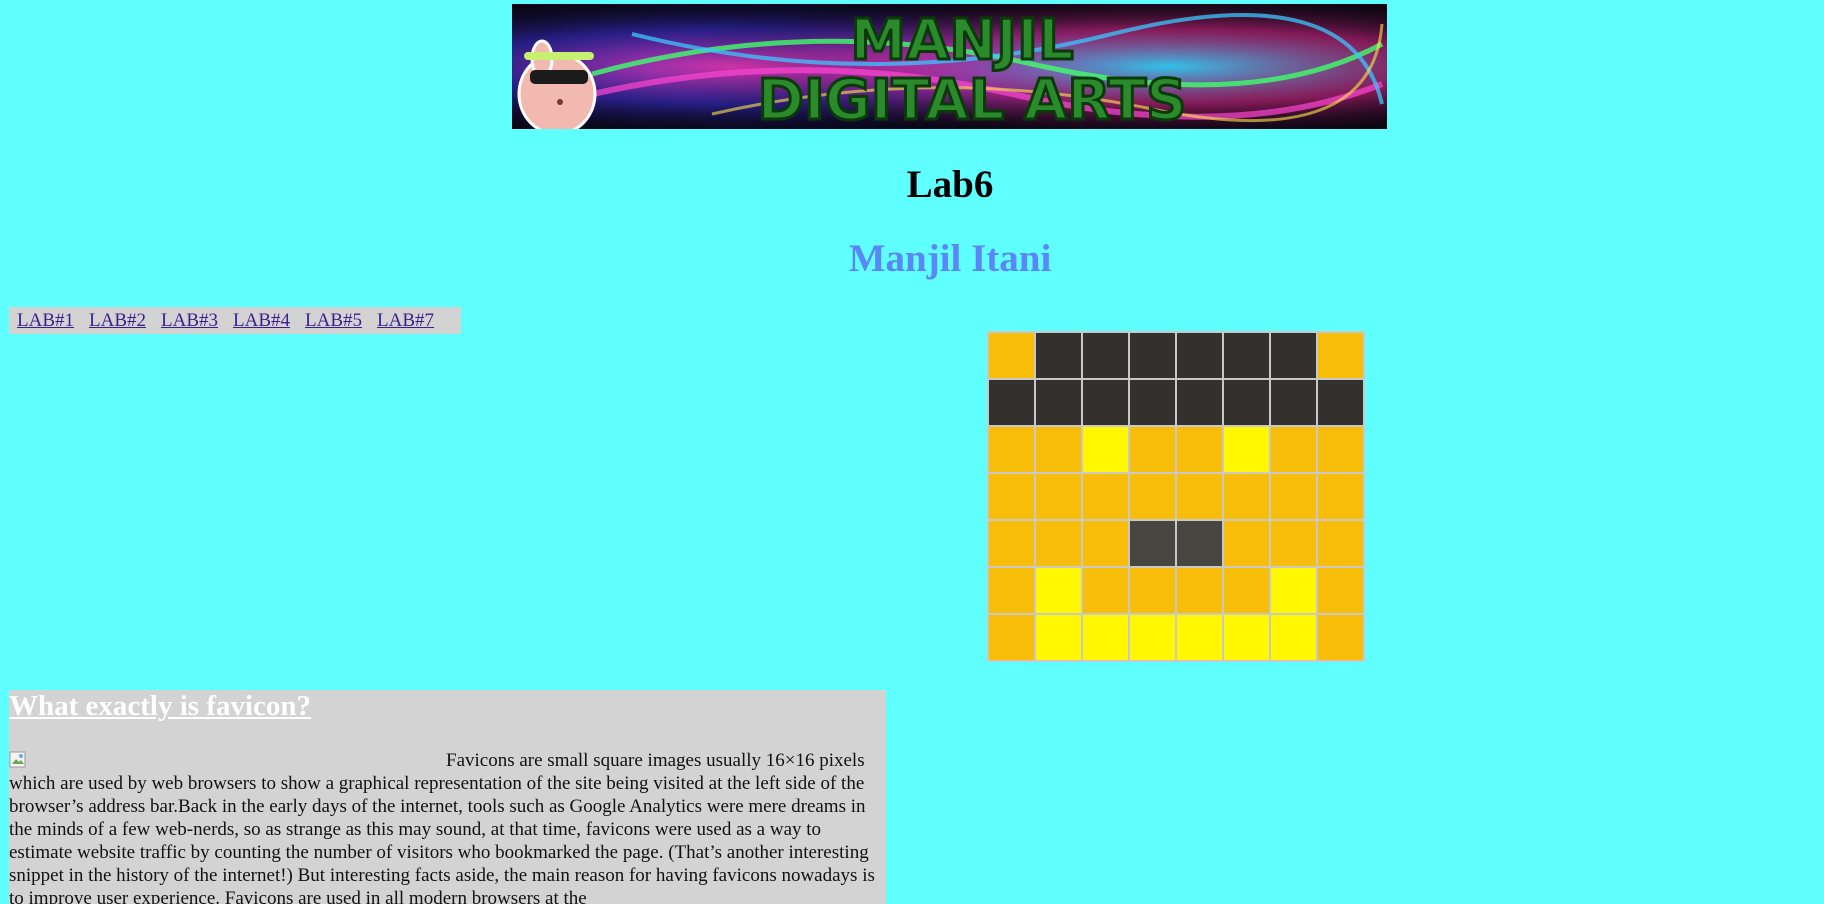 The width and height of the screenshot is (1824, 904). I want to click on nav-link-lab5: LAB#5, so click(333, 321).